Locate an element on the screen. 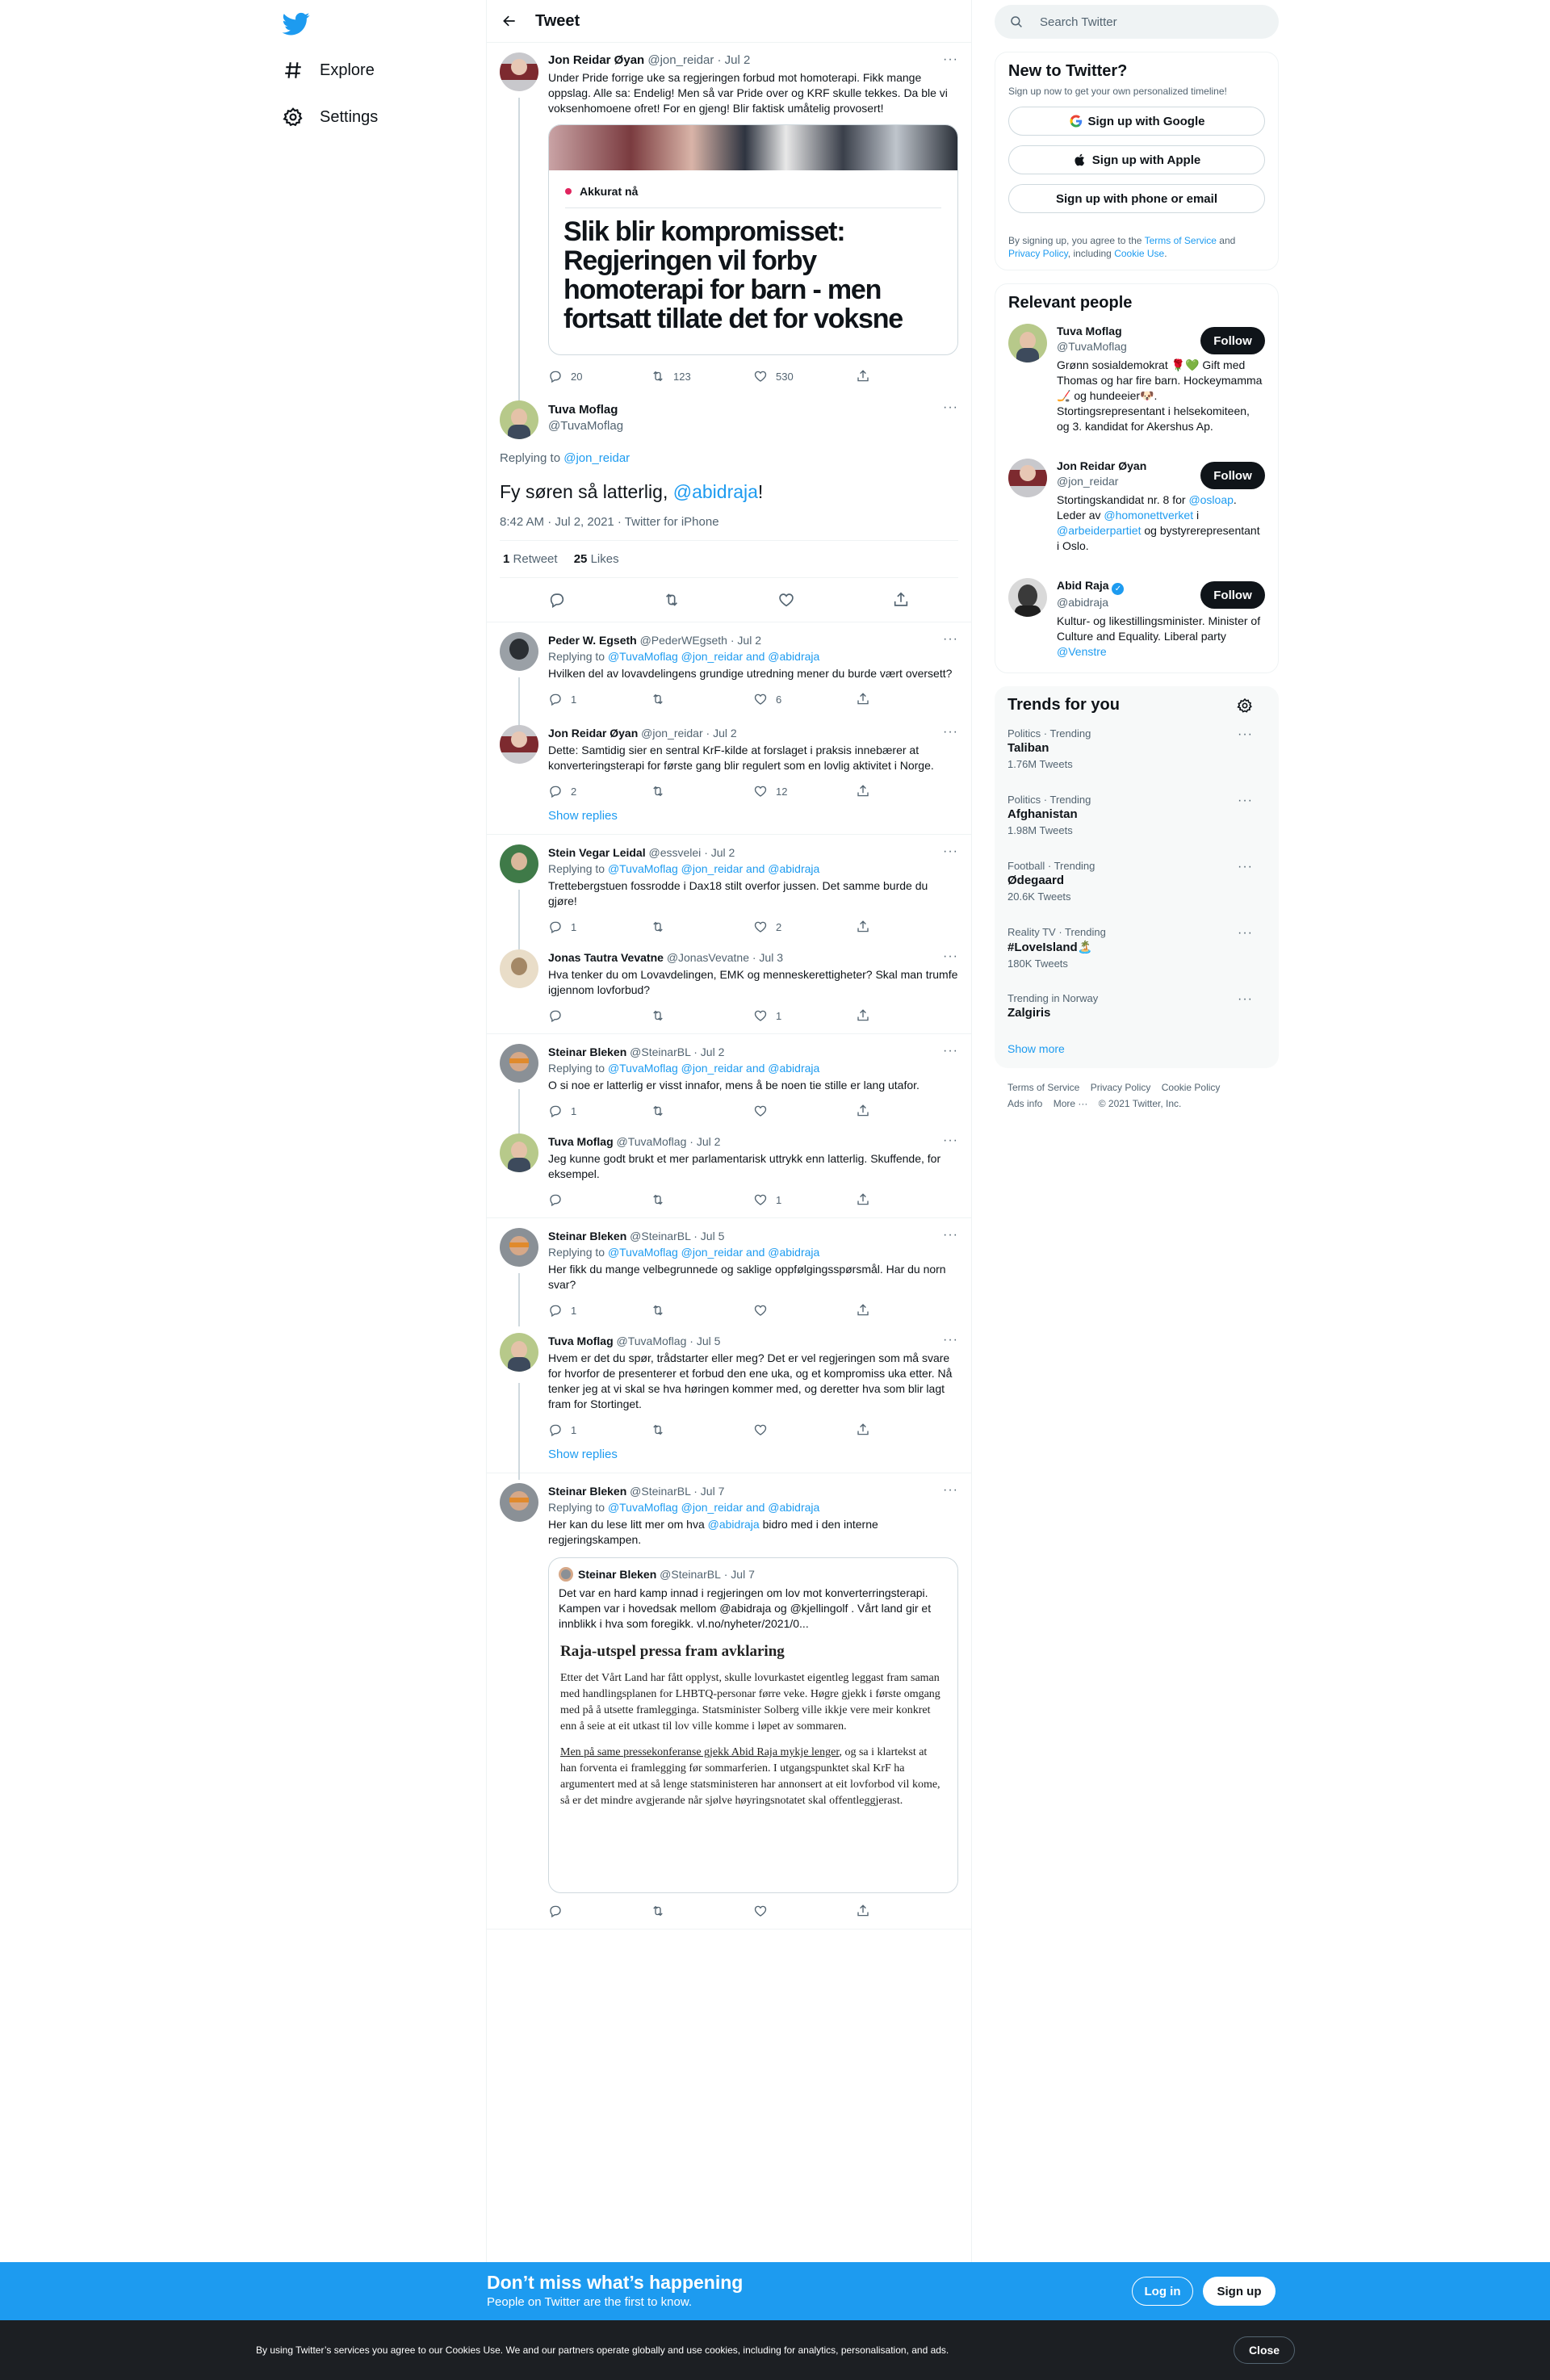  bio-mention: @homonettverket is located at coordinates (1148, 515).